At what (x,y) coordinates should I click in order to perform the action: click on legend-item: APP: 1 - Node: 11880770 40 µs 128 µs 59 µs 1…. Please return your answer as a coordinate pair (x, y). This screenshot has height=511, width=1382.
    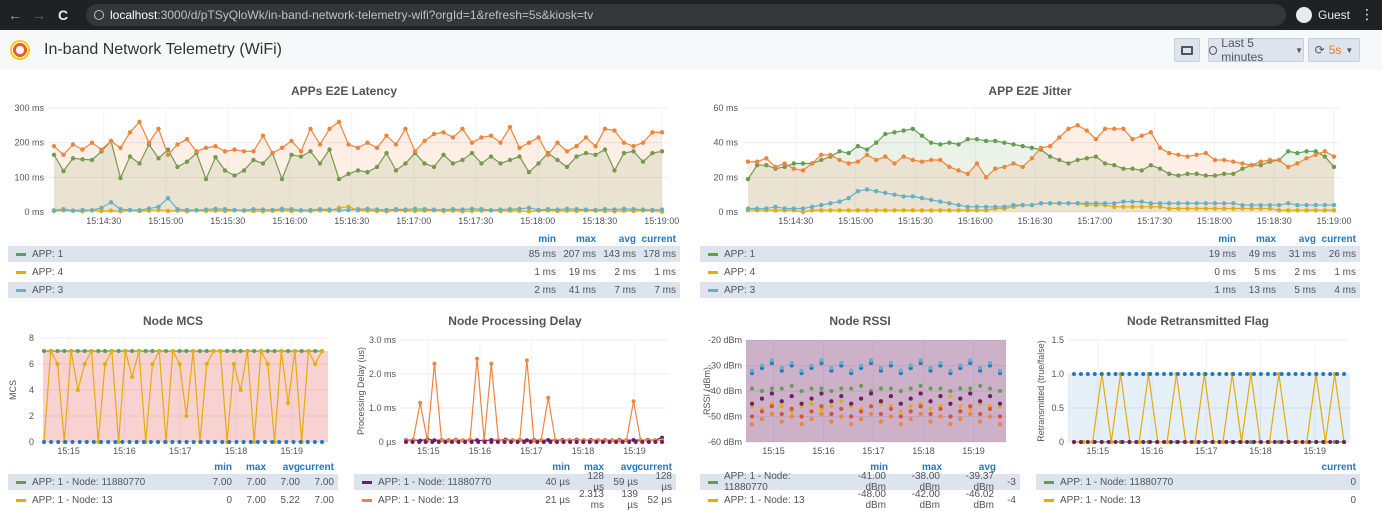
    Looking at the image, I should click on (515, 482).